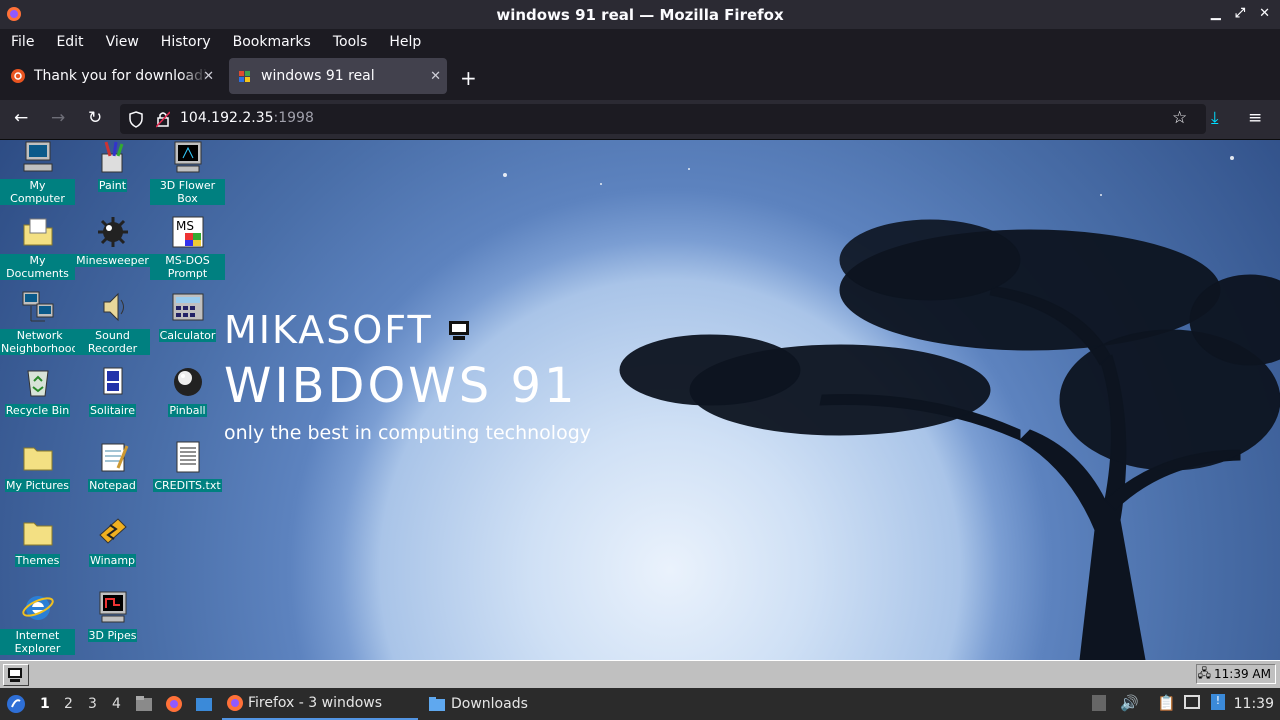 This screenshot has width=1280, height=720. Describe the element at coordinates (1215, 118) in the screenshot. I see `downloads-icon: ⤓` at that location.